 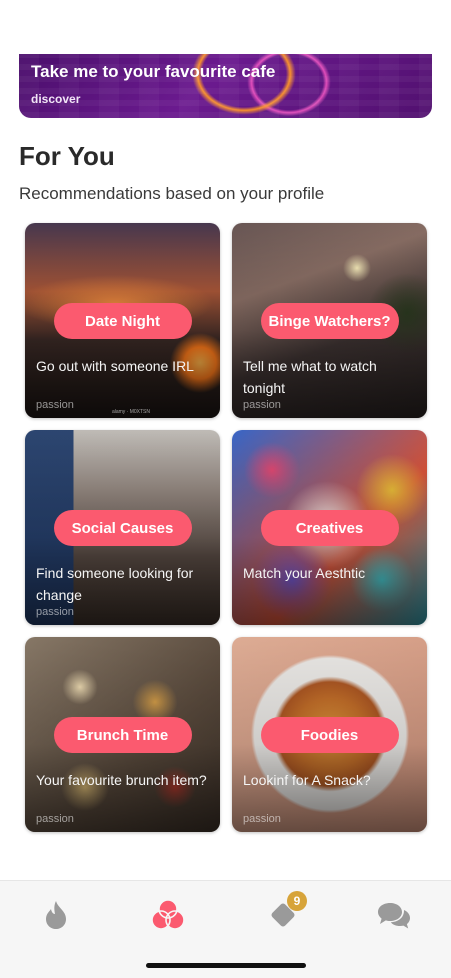 I want to click on card-label-button: Date Night, so click(x=122, y=321).